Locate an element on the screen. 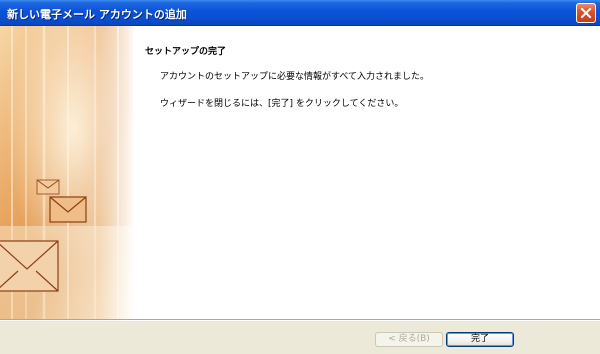 This screenshot has width=600, height=354. finish-button: 完了 is located at coordinates (480, 339).